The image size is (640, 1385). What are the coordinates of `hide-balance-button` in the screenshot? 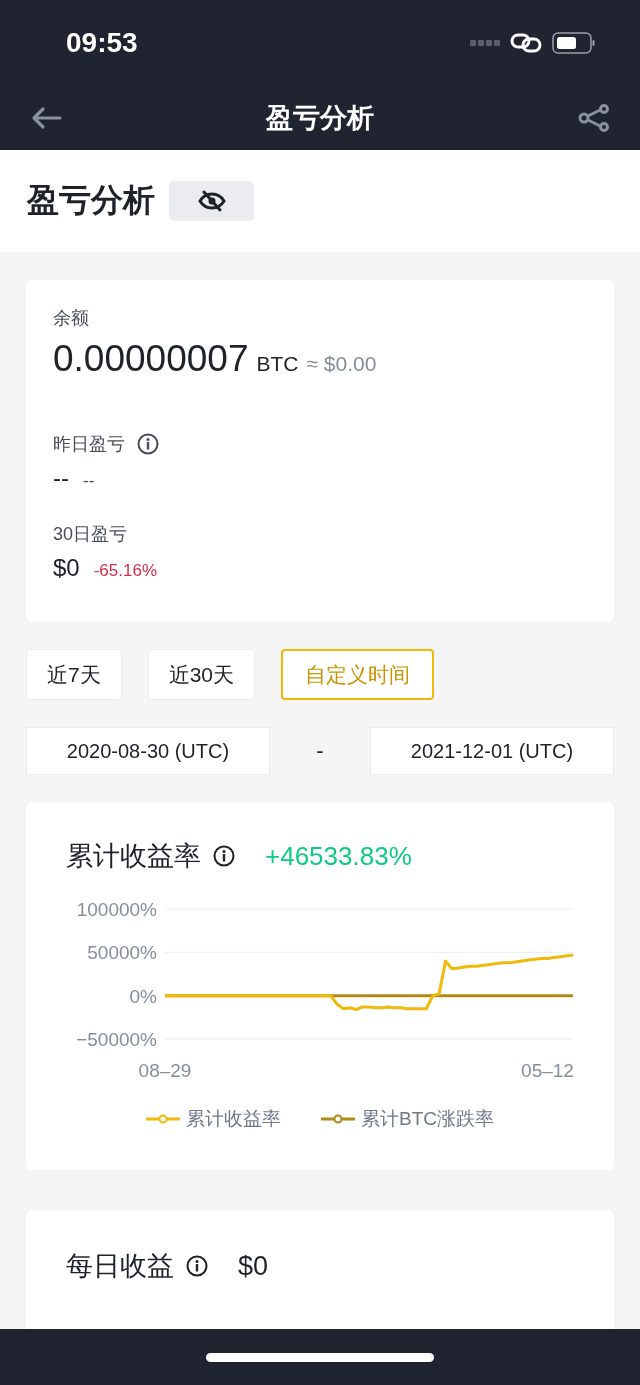 It's located at (211, 201).